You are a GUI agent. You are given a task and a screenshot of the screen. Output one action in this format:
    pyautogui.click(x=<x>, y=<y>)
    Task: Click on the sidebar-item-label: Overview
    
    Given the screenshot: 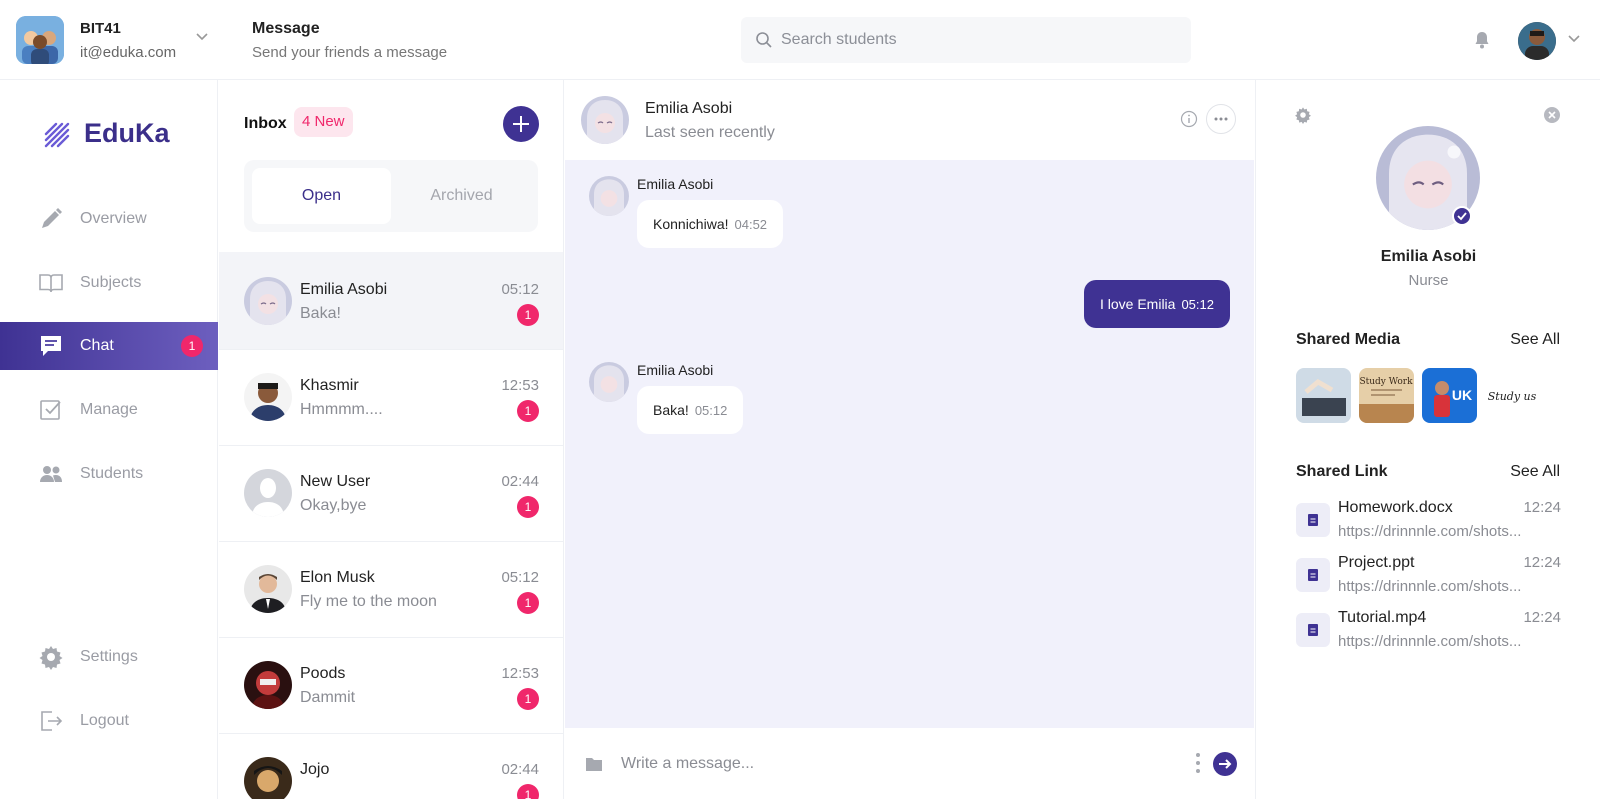 What is the action you would take?
    pyautogui.click(x=113, y=218)
    